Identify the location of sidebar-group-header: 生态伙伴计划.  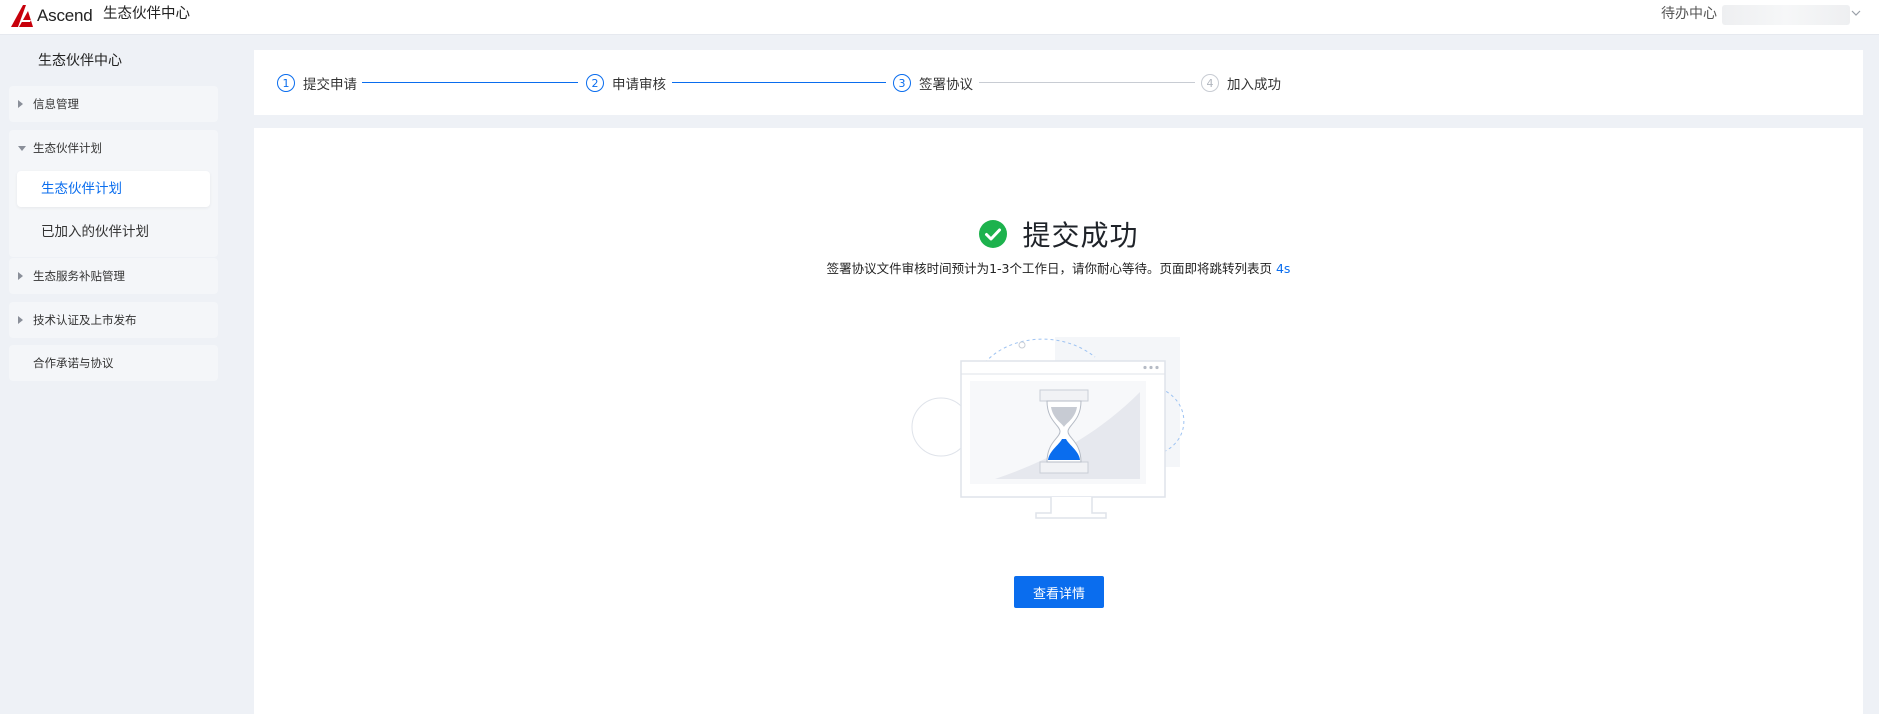
(113, 148).